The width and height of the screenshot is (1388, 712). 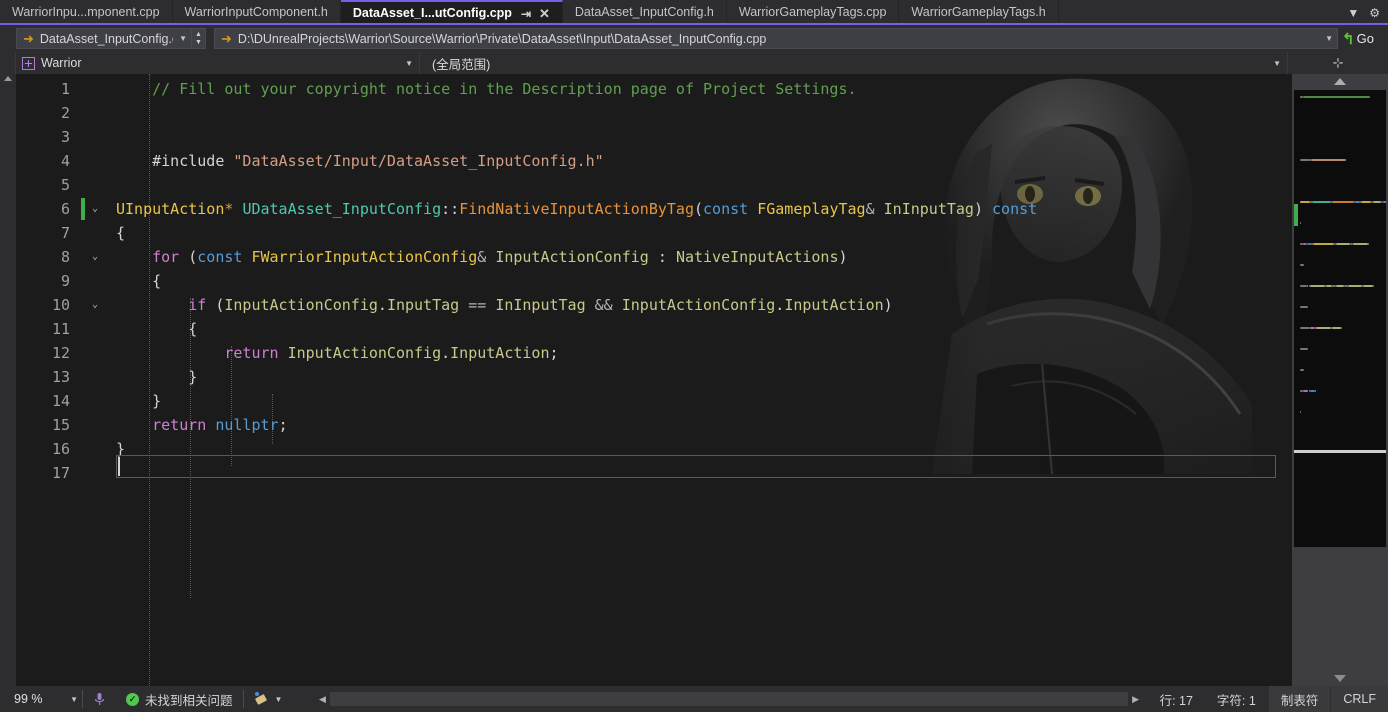 I want to click on minimap-scroll-down-icon, so click(x=1340, y=678).